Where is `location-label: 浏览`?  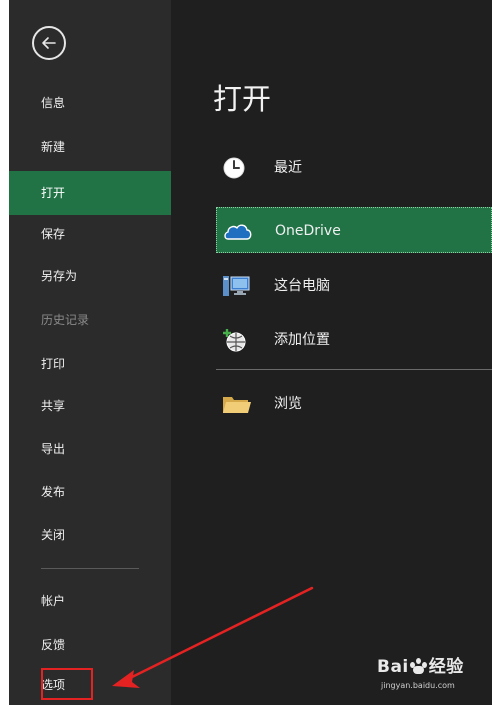
location-label: 浏览 is located at coordinates (288, 404).